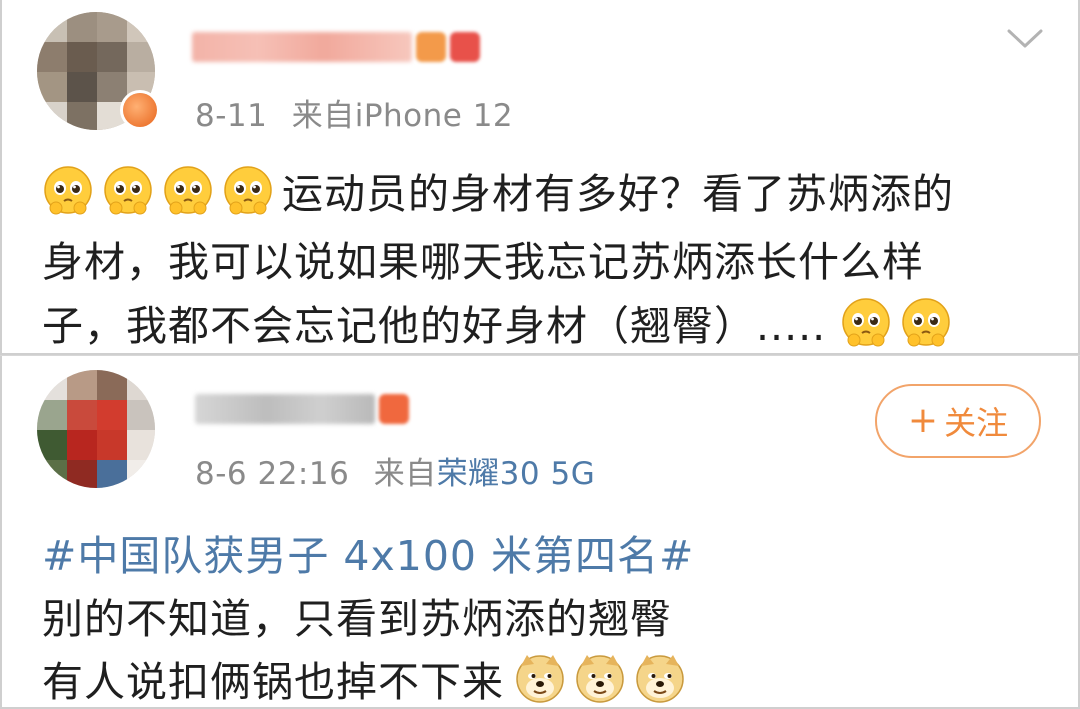  I want to click on plus-icon: +, so click(923, 420).